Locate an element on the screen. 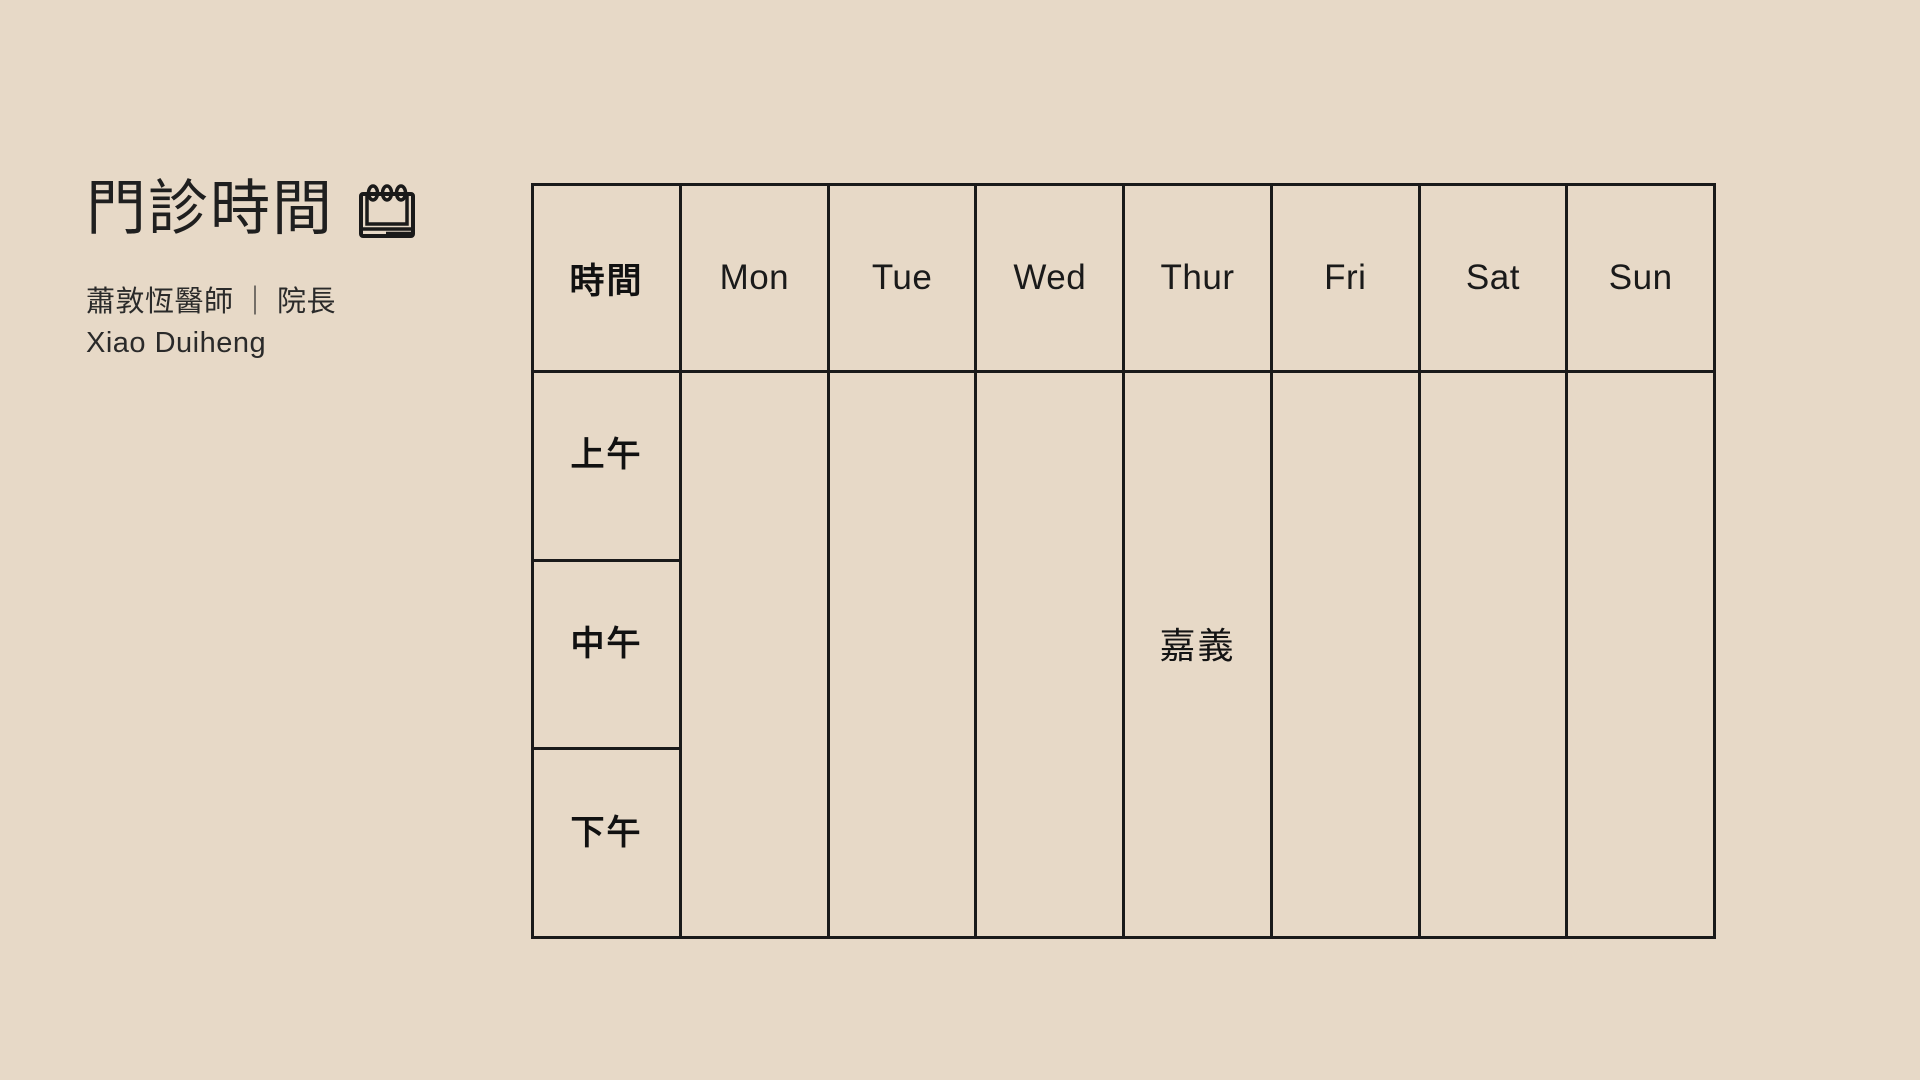  day-header-tue: Tue is located at coordinates (902, 279).